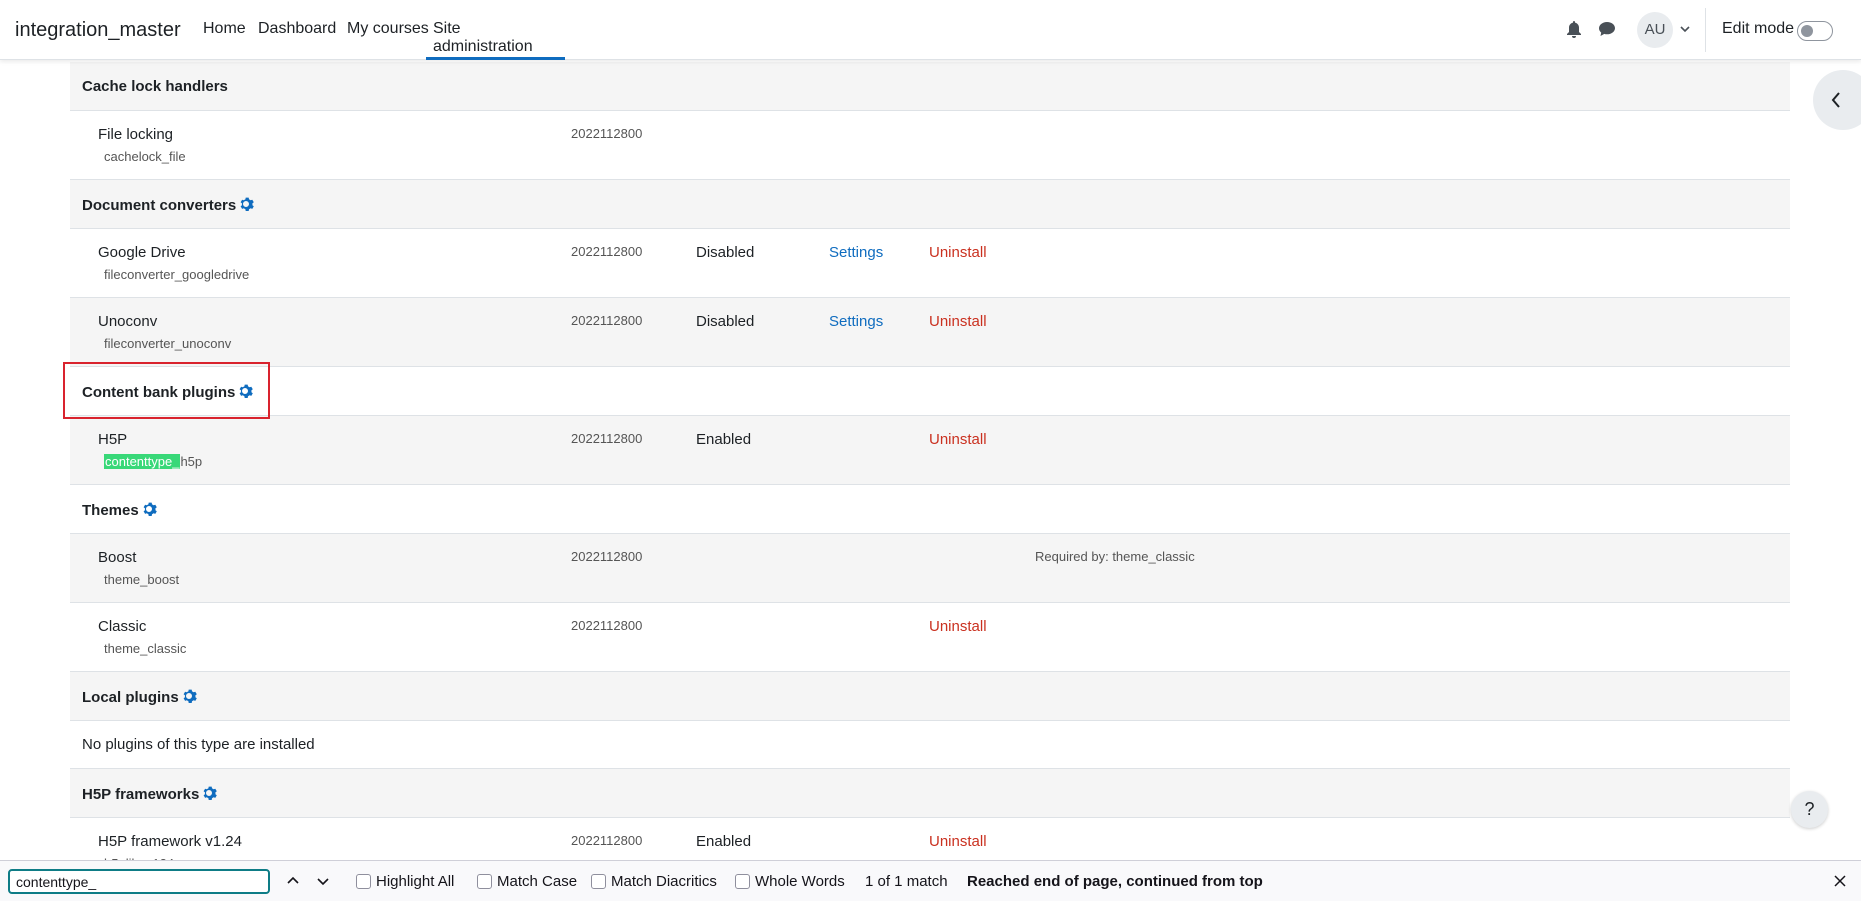 Image resolution: width=1861 pixels, height=901 pixels. What do you see at coordinates (145, 648) in the screenshot?
I see `plugin-component: theme_classic` at bounding box center [145, 648].